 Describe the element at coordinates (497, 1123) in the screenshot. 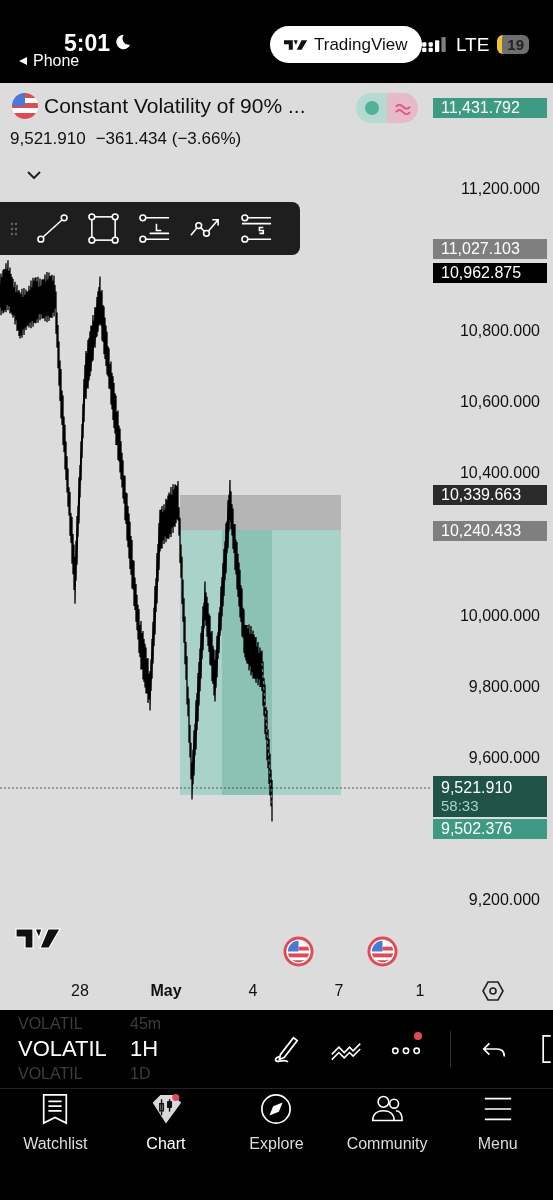

I see `tab-bar-item: Menu` at that location.